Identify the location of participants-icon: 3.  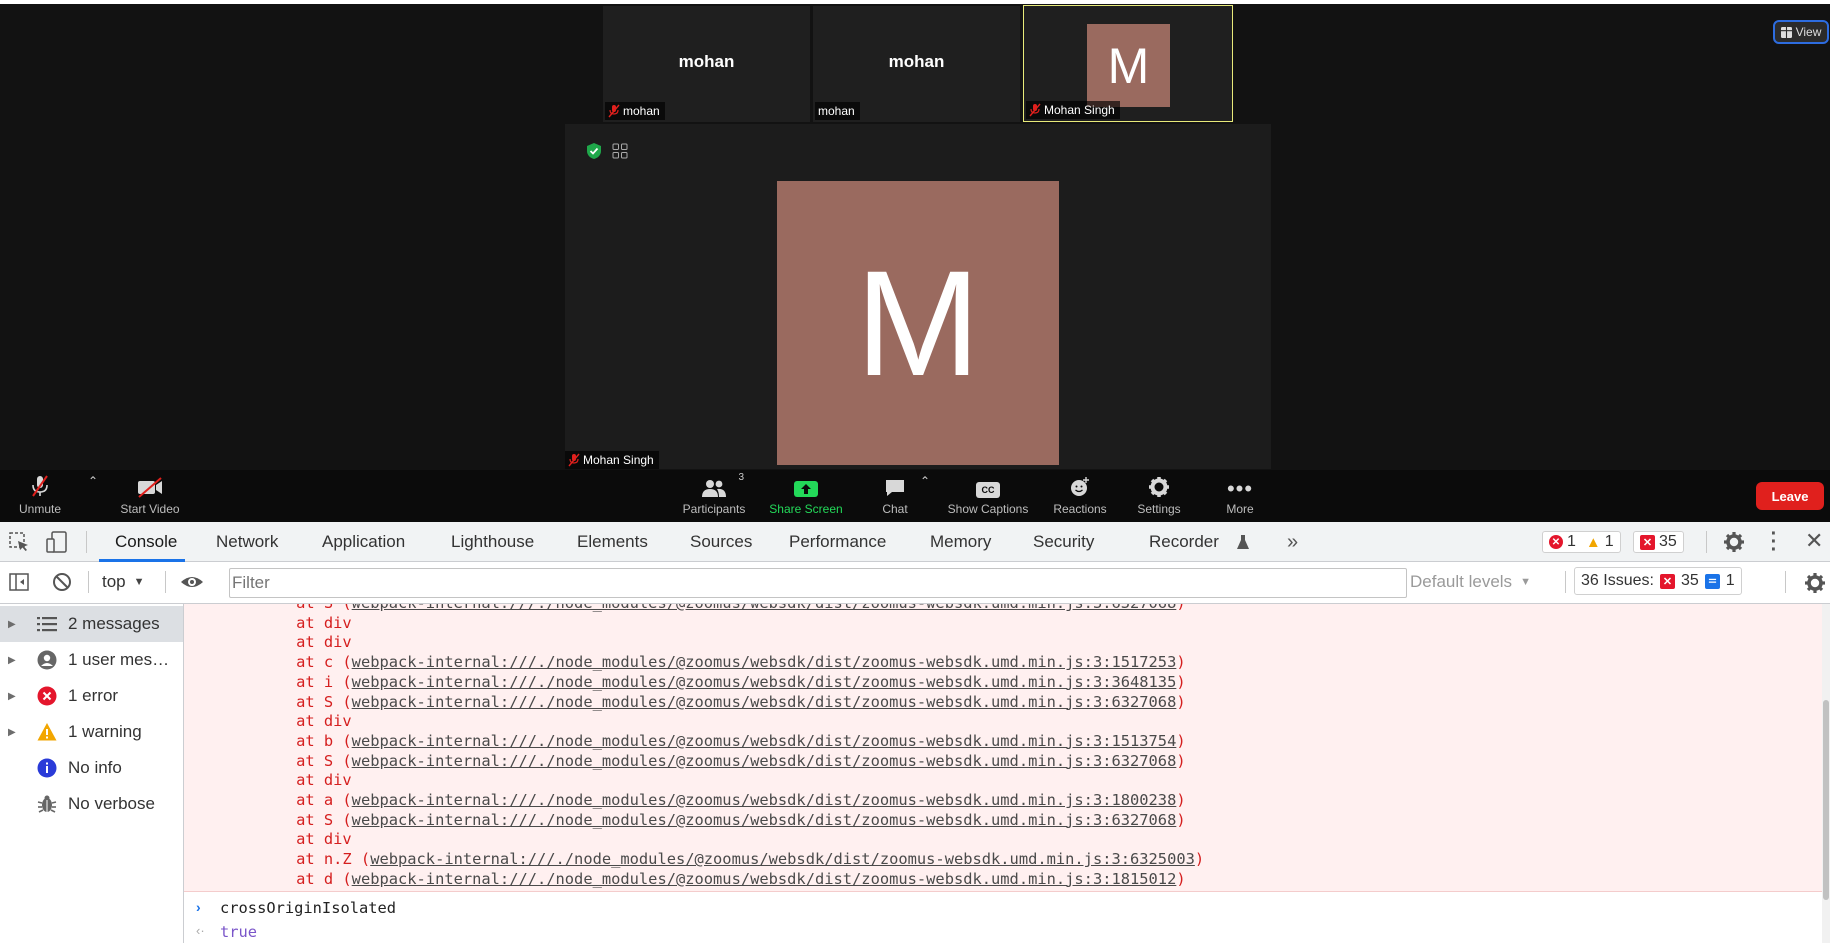
(714, 485).